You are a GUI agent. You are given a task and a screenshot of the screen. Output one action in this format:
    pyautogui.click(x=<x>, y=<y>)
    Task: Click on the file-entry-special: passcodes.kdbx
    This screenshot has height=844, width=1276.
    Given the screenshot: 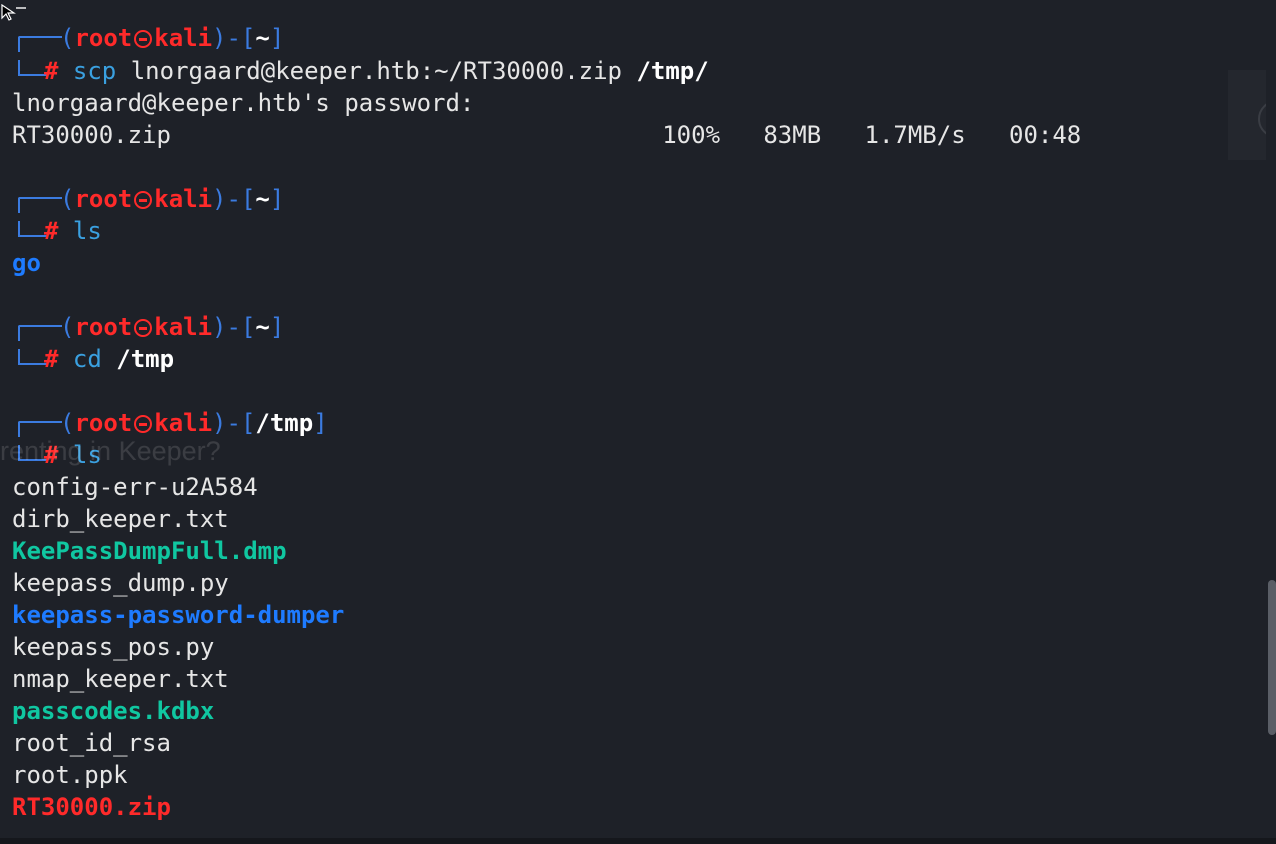 What is the action you would take?
    pyautogui.click(x=113, y=711)
    